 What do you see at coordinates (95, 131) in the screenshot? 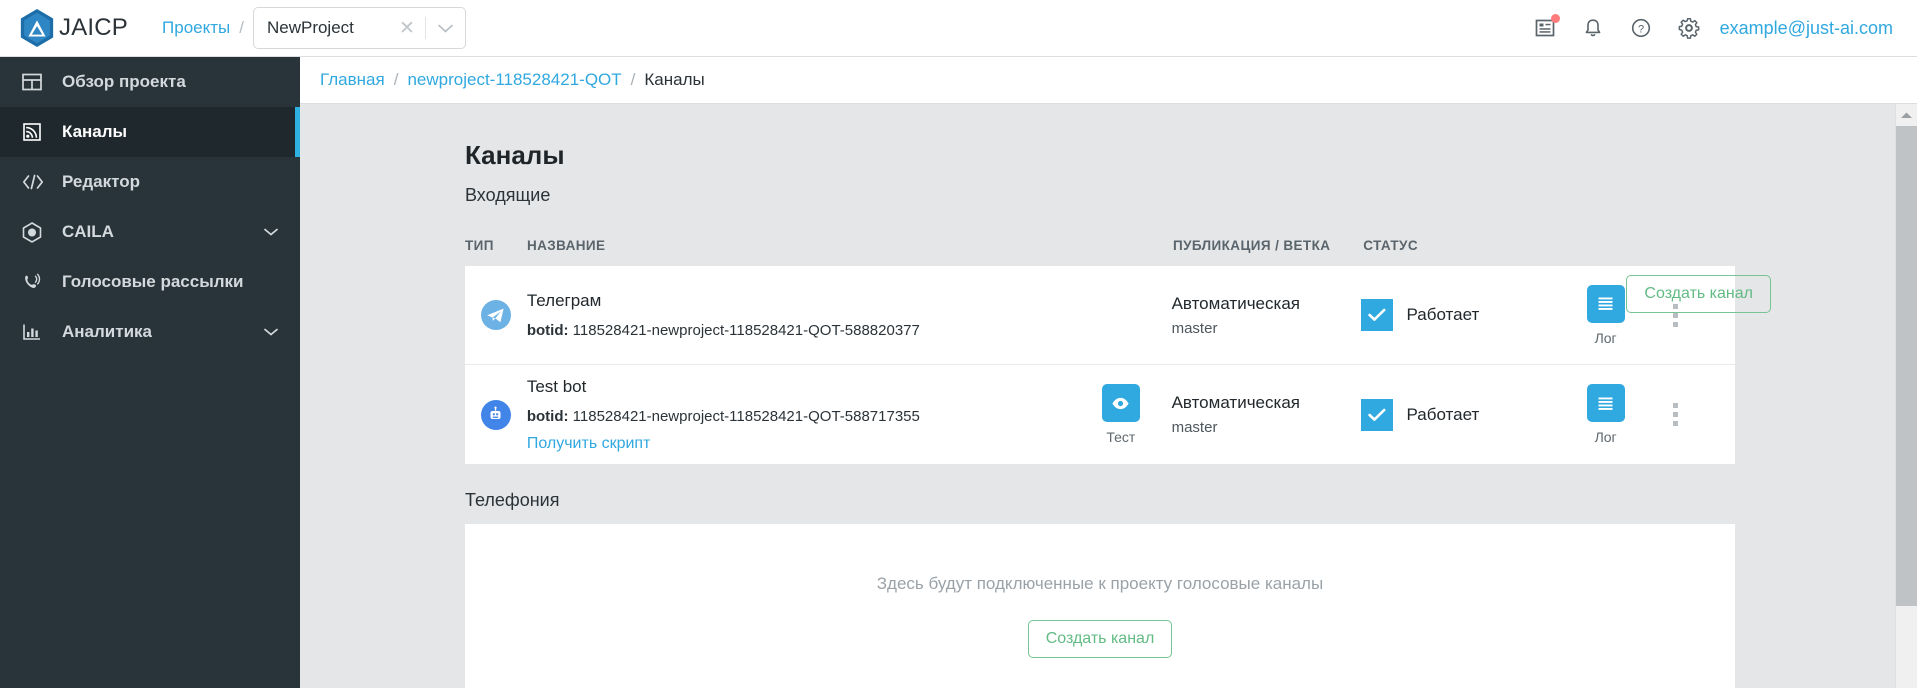
I see `sidebar-item-label: Каналы` at bounding box center [95, 131].